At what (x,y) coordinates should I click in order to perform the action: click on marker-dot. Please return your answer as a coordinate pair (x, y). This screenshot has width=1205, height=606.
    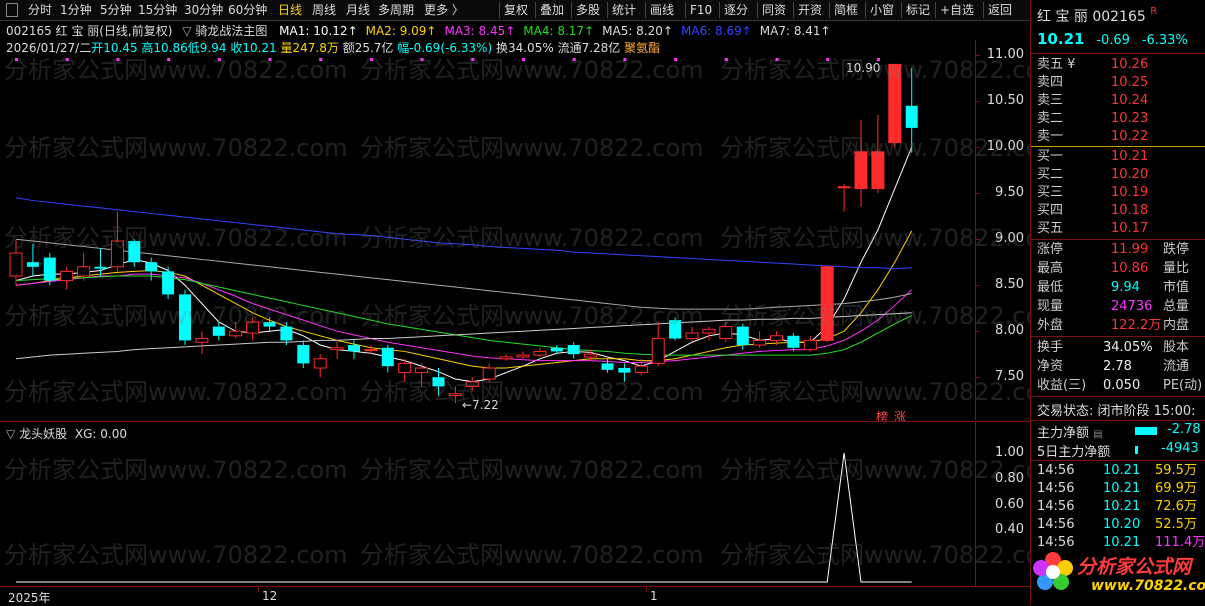
    Looking at the image, I should click on (169, 59).